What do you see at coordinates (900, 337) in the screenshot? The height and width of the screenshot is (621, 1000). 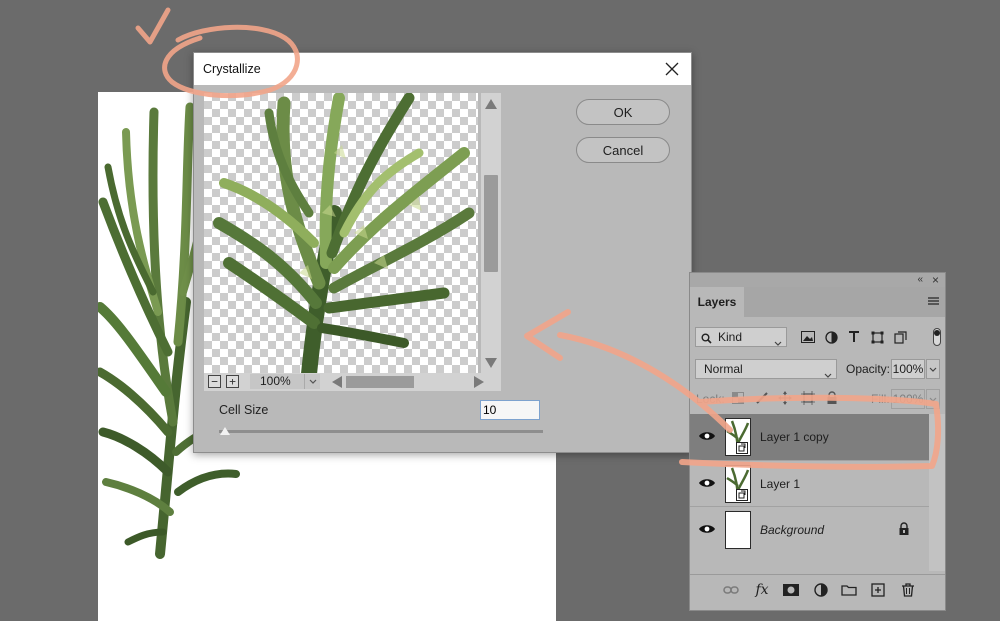 I see `smart-object-filter-icon` at bounding box center [900, 337].